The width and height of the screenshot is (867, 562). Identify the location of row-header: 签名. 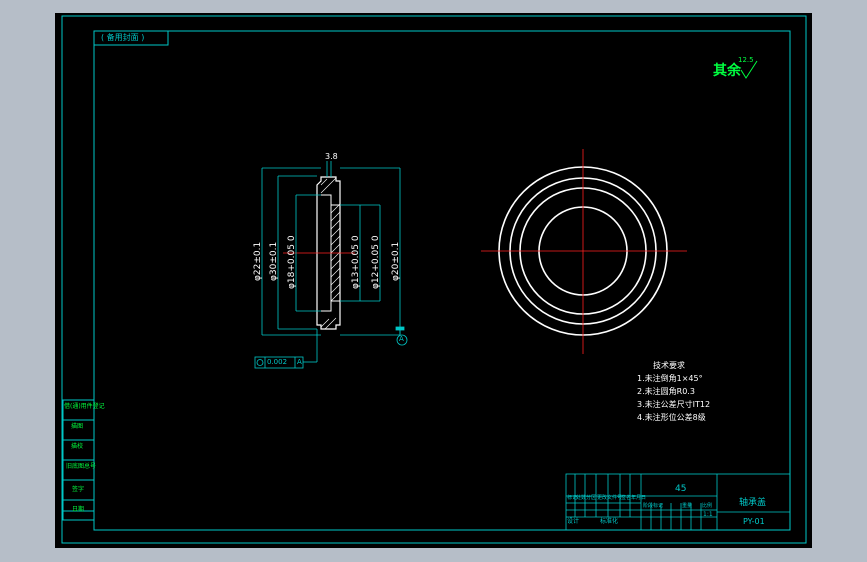
(626, 498).